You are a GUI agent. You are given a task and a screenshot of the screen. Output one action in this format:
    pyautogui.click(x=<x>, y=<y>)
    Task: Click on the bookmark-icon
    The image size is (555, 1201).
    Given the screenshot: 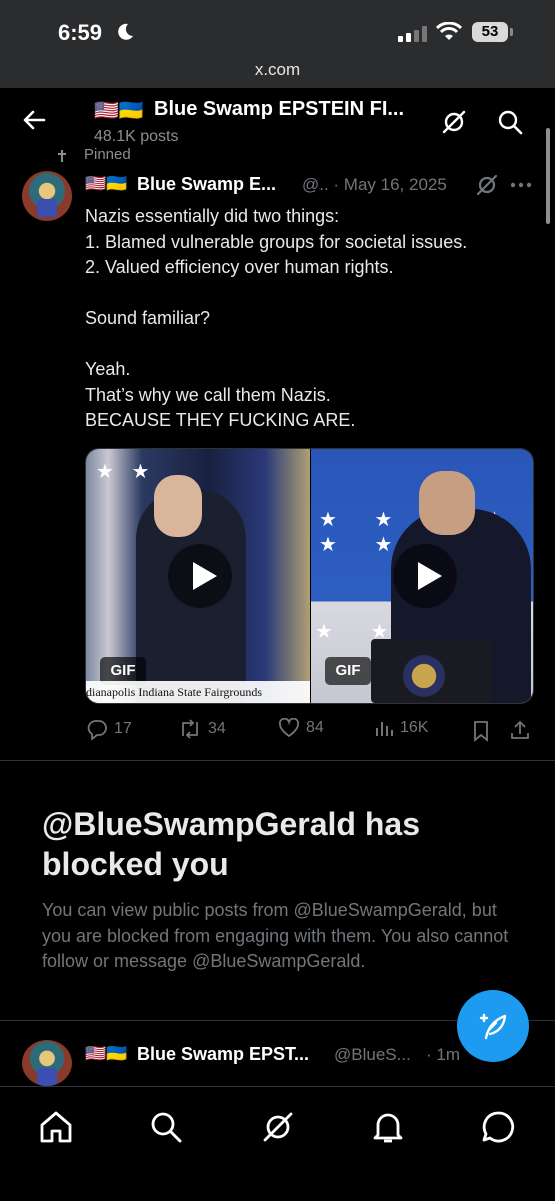 What is the action you would take?
    pyautogui.click(x=481, y=731)
    